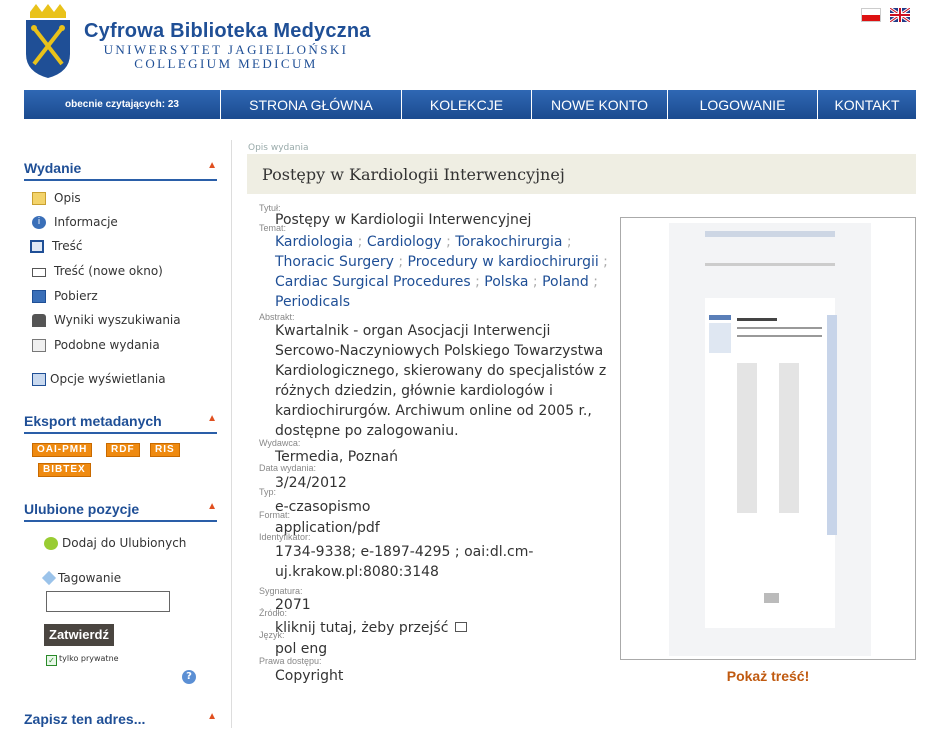  What do you see at coordinates (361, 628) in the screenshot?
I see `source-link: kliknij tutaj, żeby przejść` at bounding box center [361, 628].